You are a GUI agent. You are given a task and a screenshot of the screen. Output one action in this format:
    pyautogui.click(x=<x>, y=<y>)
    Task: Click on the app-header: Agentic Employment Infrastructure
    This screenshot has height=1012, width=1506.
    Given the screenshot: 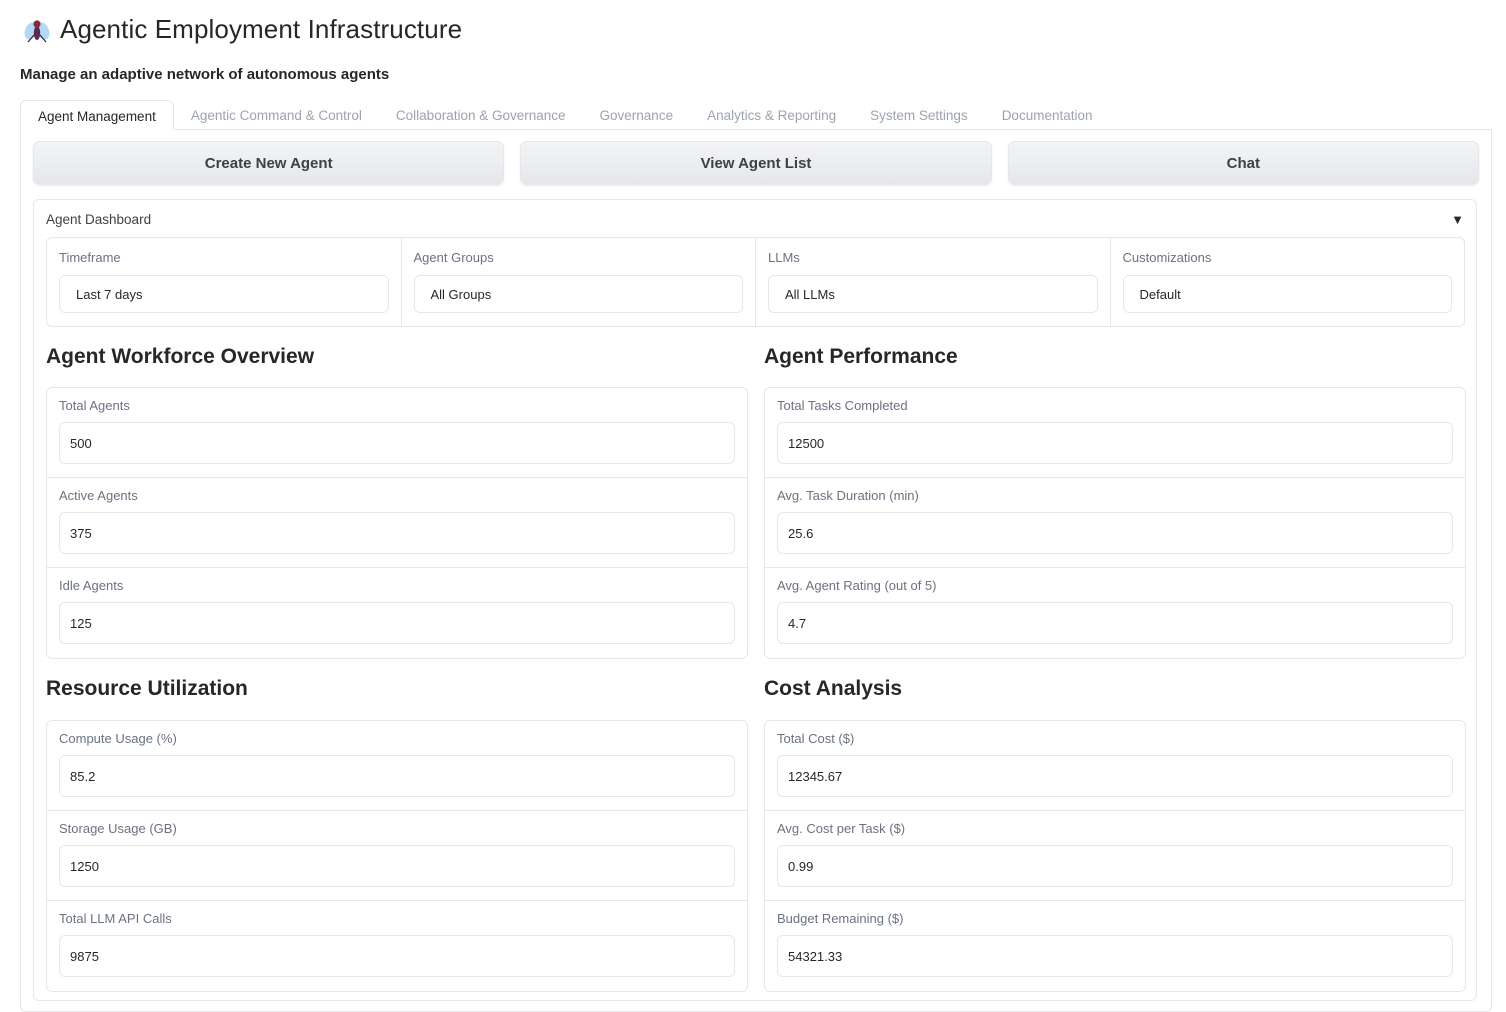 What is the action you would take?
    pyautogui.click(x=242, y=29)
    